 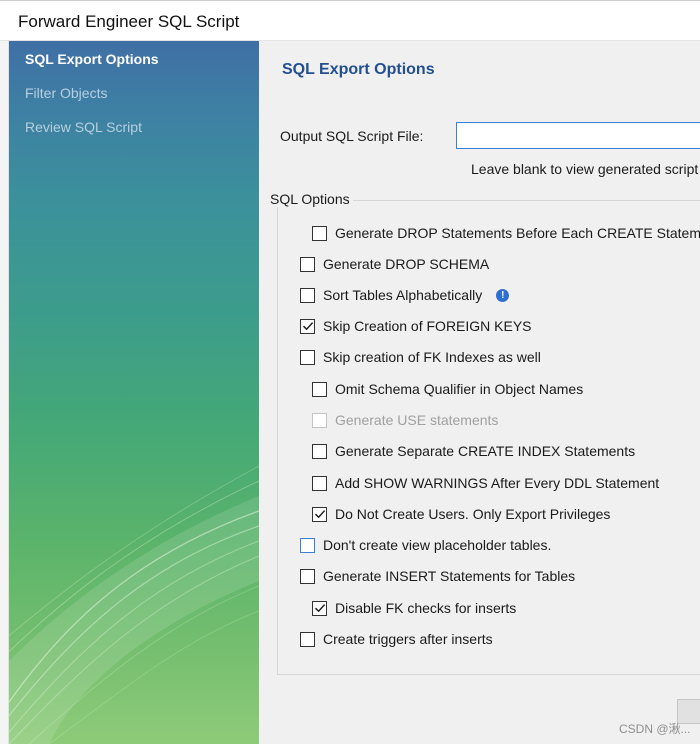 I want to click on output-file-input, so click(x=578, y=135).